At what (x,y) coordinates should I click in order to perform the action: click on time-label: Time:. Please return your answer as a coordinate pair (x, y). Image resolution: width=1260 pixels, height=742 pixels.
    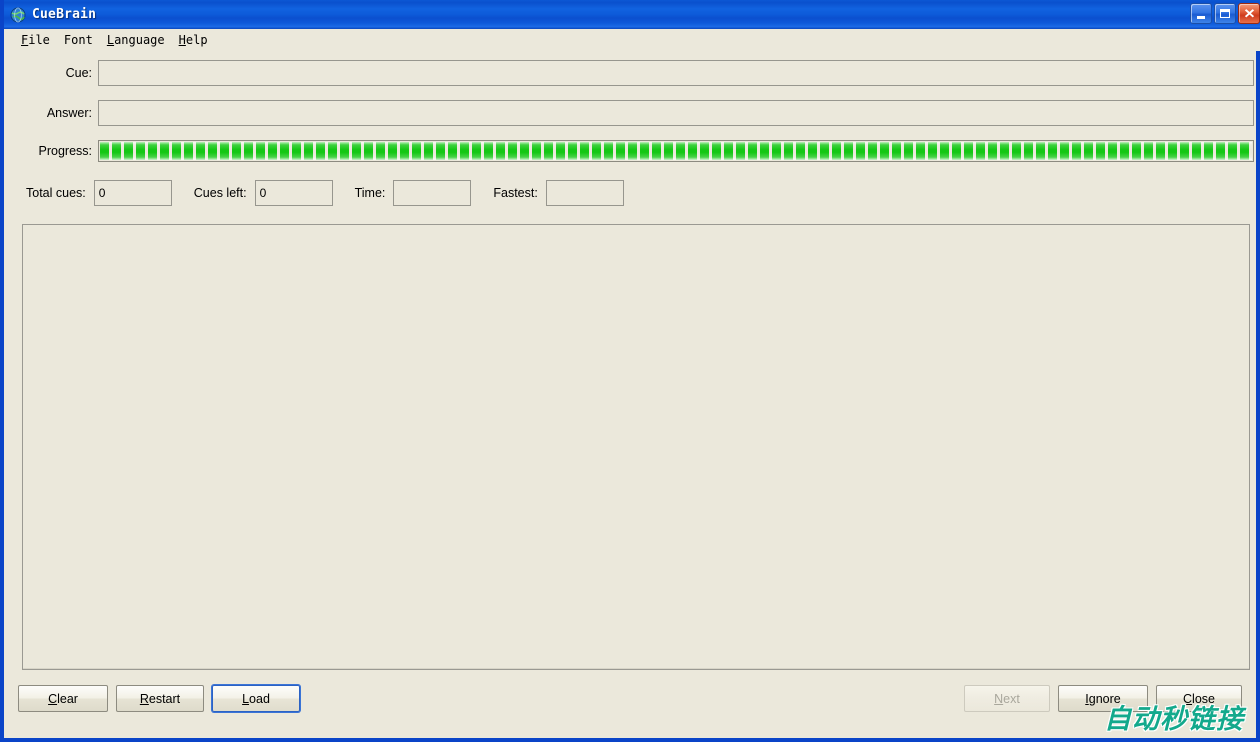
    Looking at the image, I should click on (370, 193).